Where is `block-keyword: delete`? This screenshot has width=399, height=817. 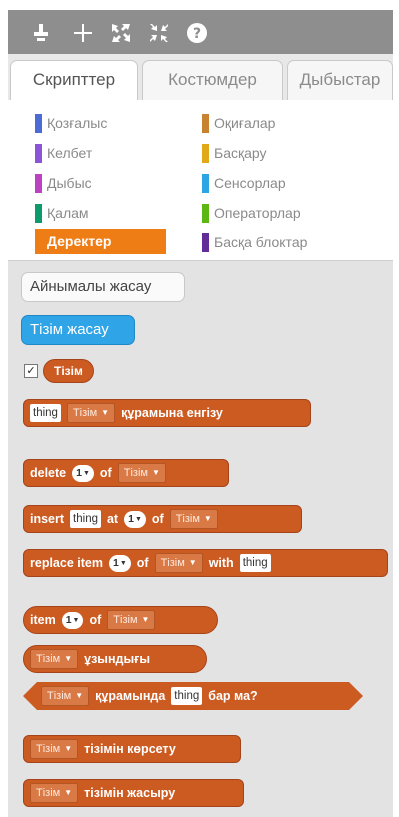
block-keyword: delete is located at coordinates (48, 473).